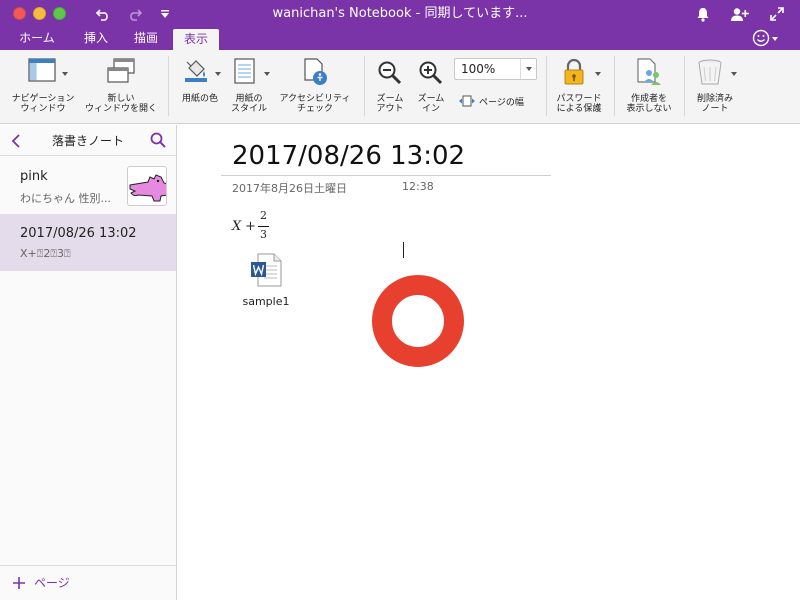  I want to click on ring-shape, so click(418, 323).